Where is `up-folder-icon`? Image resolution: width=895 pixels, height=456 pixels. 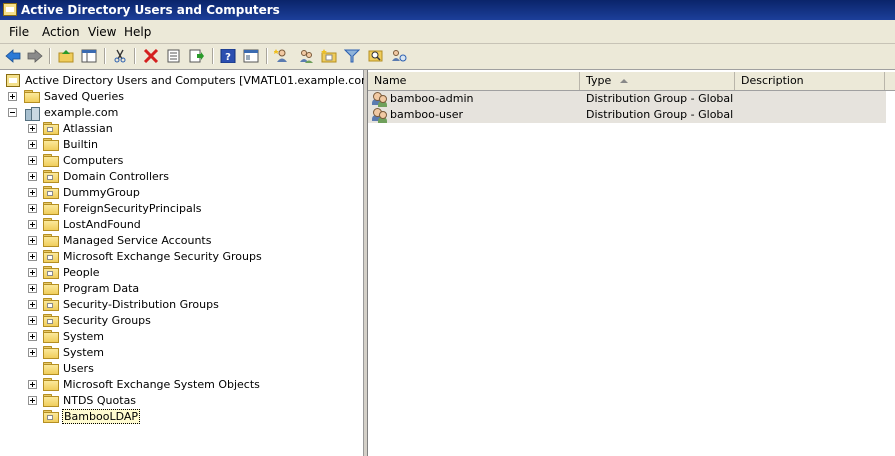
up-folder-icon is located at coordinates (66, 56).